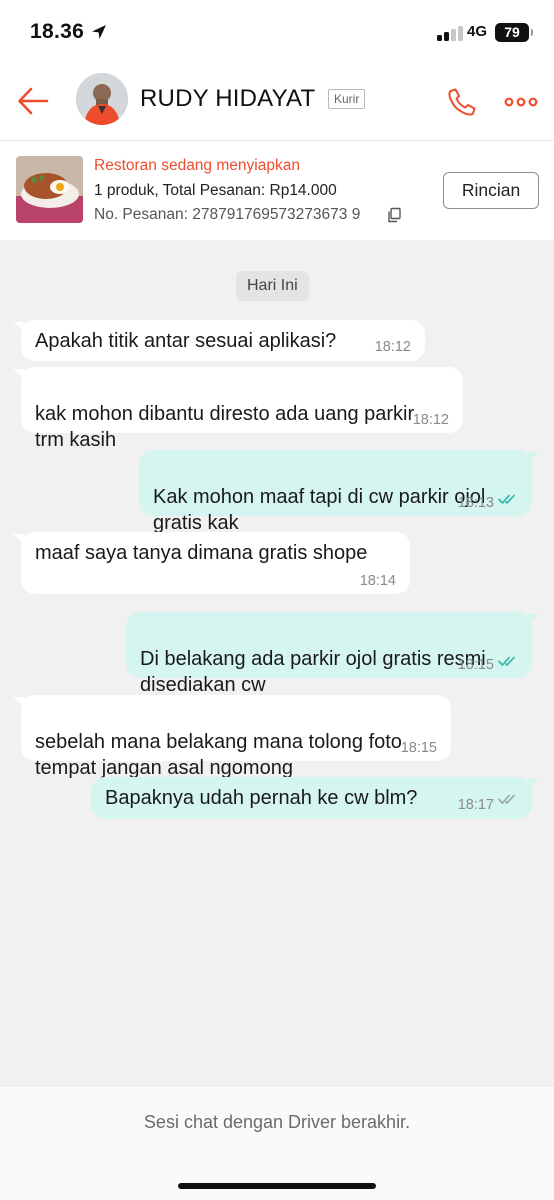  What do you see at coordinates (99, 32) in the screenshot?
I see `location-arrow-icon` at bounding box center [99, 32].